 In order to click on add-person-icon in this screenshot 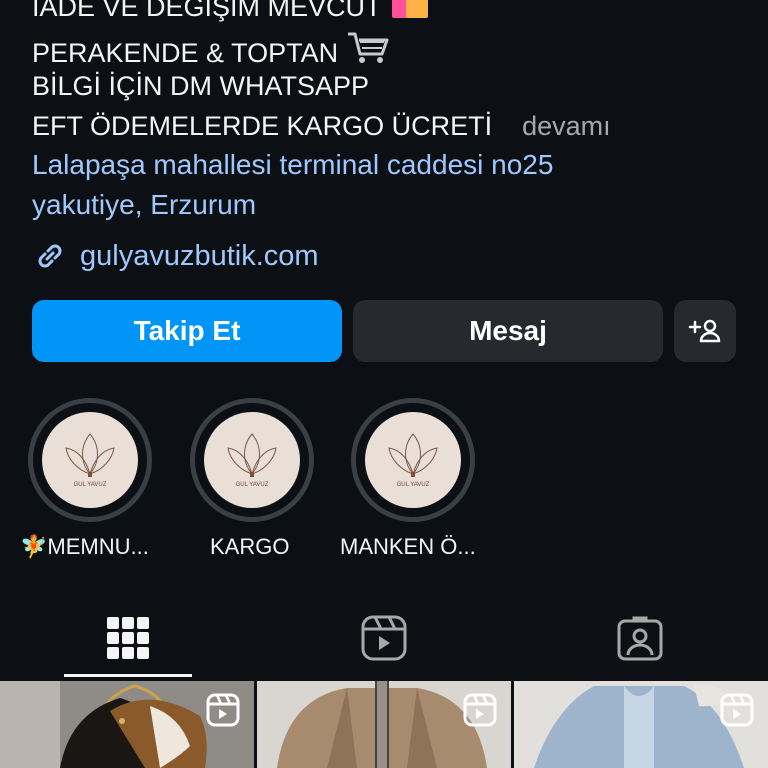, I will do `click(704, 331)`.